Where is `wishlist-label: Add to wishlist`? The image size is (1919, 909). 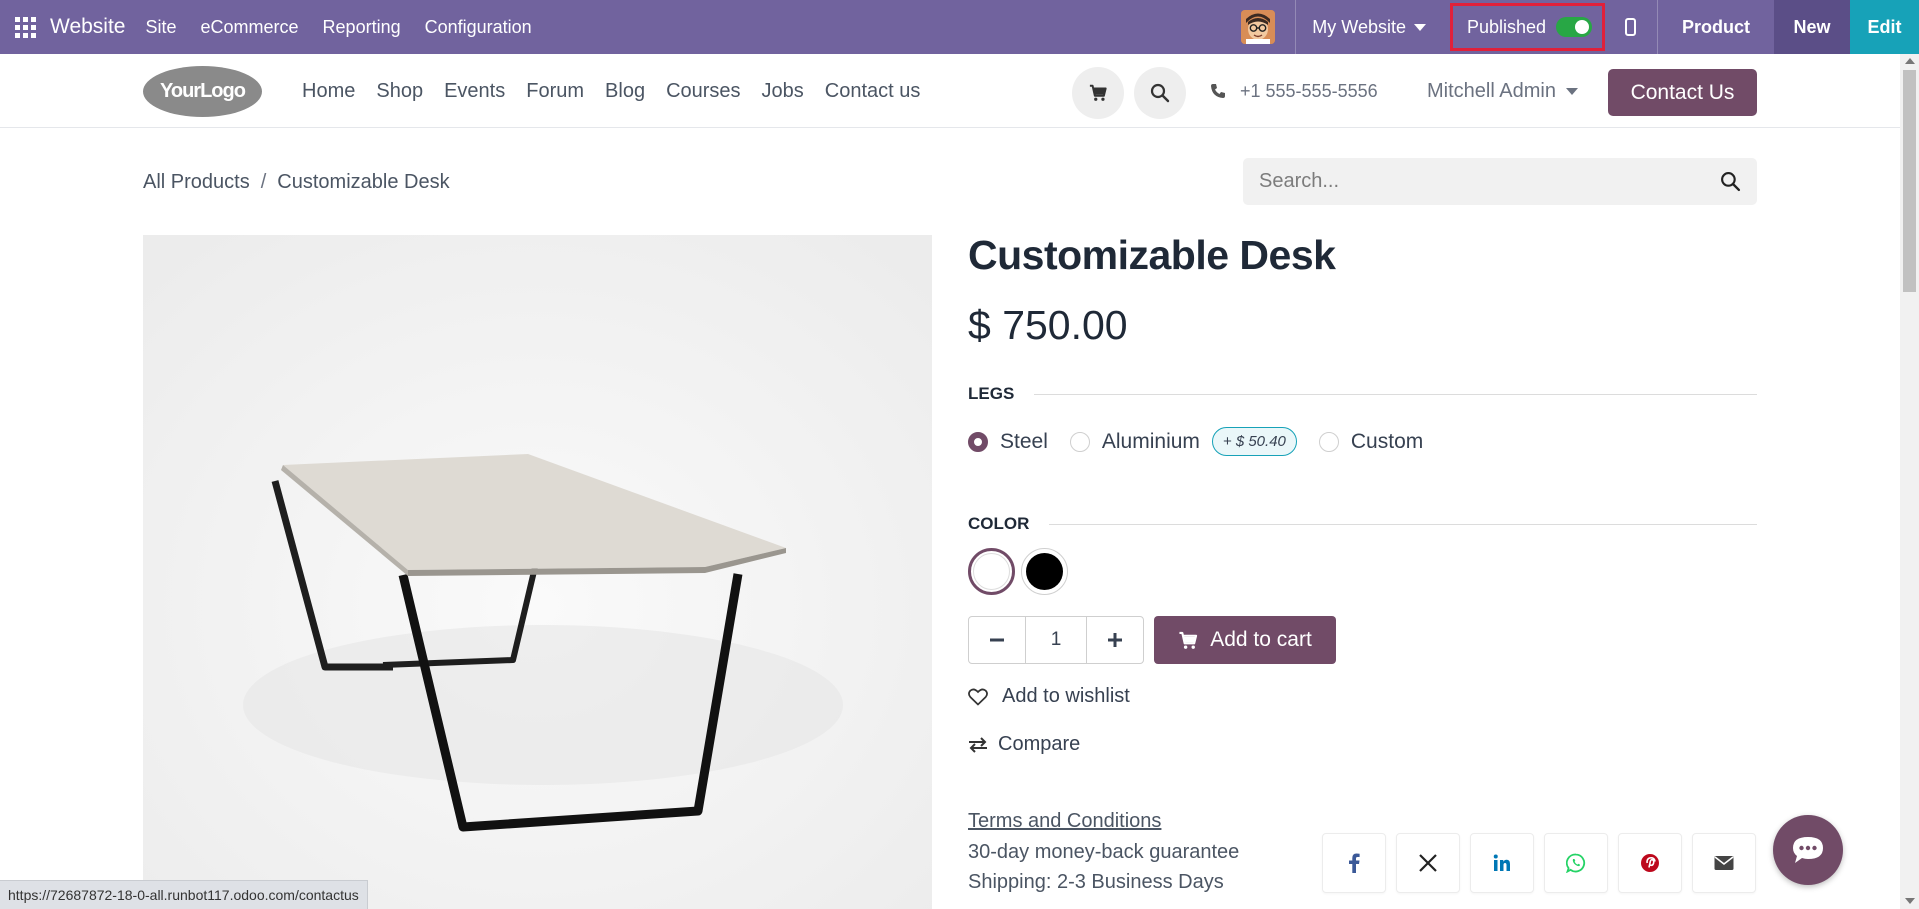
wishlist-label: Add to wishlist is located at coordinates (1066, 696).